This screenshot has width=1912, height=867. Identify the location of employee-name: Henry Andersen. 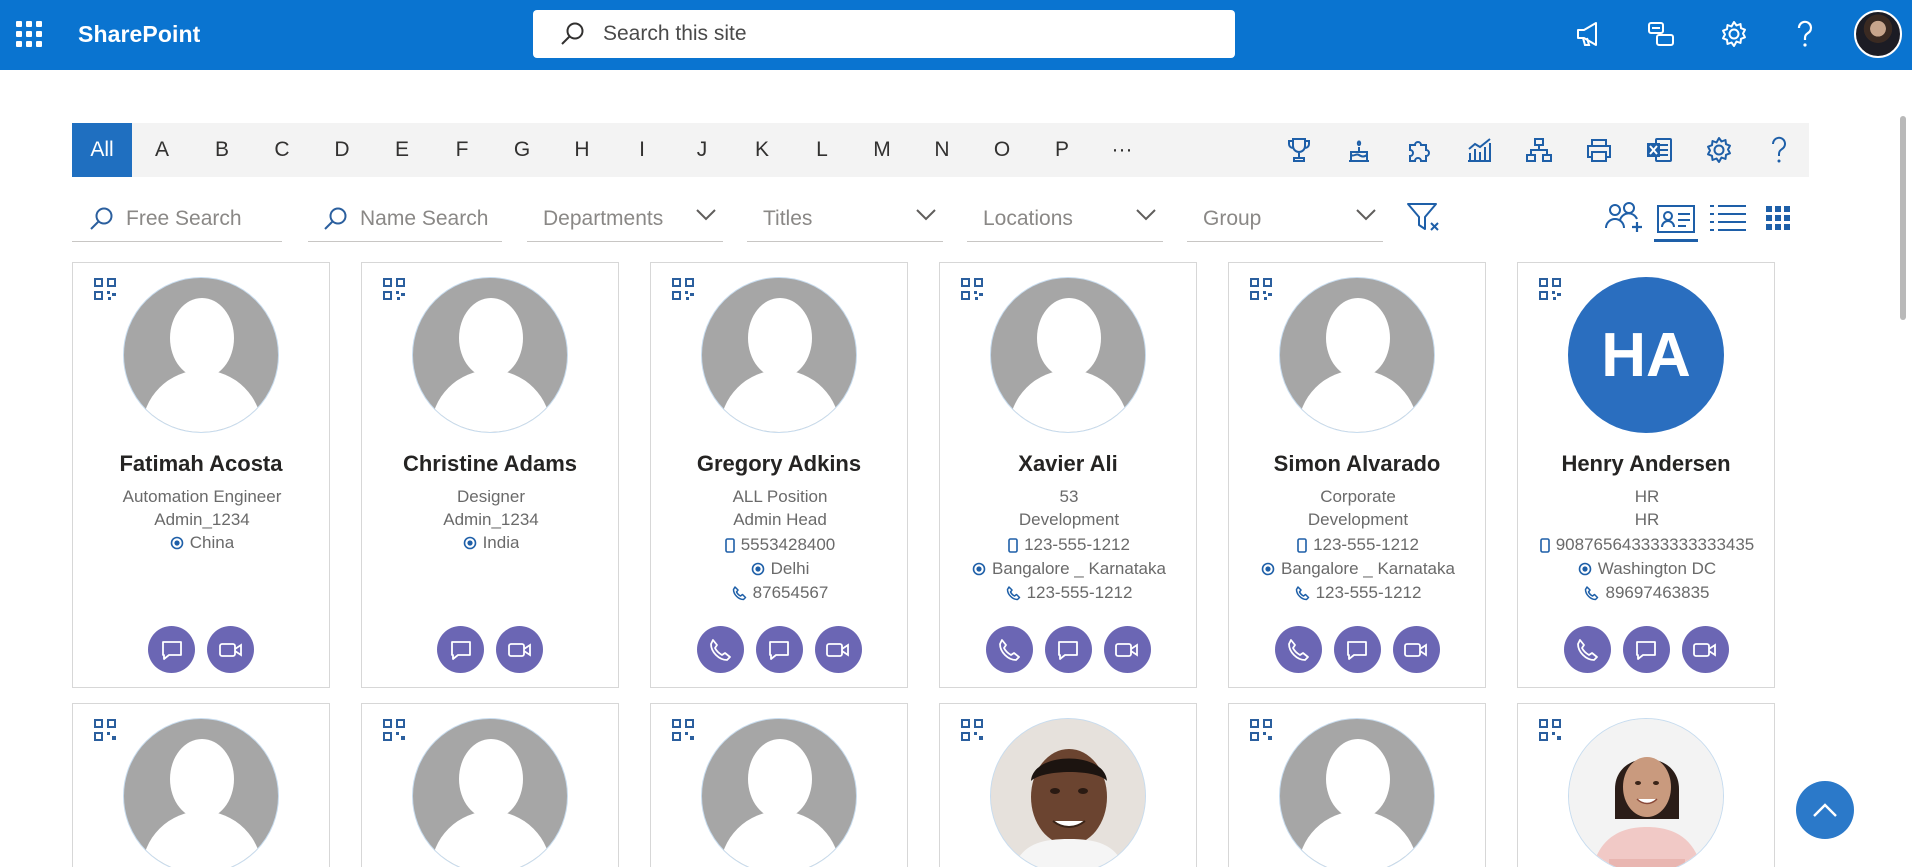
(1646, 464).